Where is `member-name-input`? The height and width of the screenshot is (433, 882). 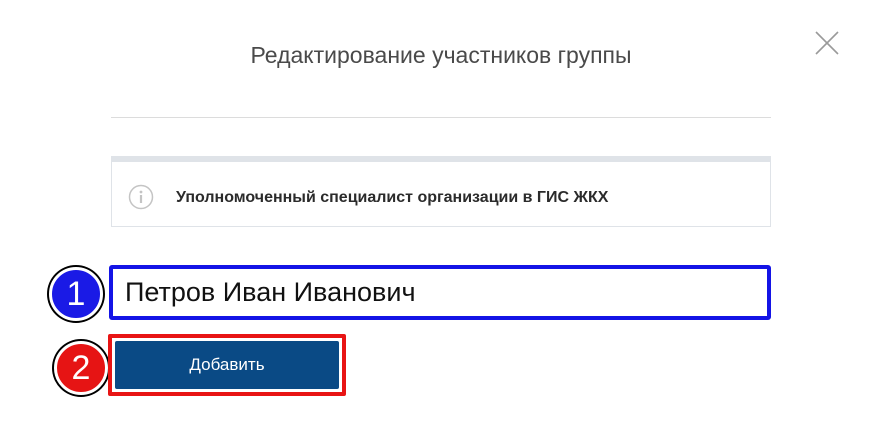 member-name-input is located at coordinates (440, 292).